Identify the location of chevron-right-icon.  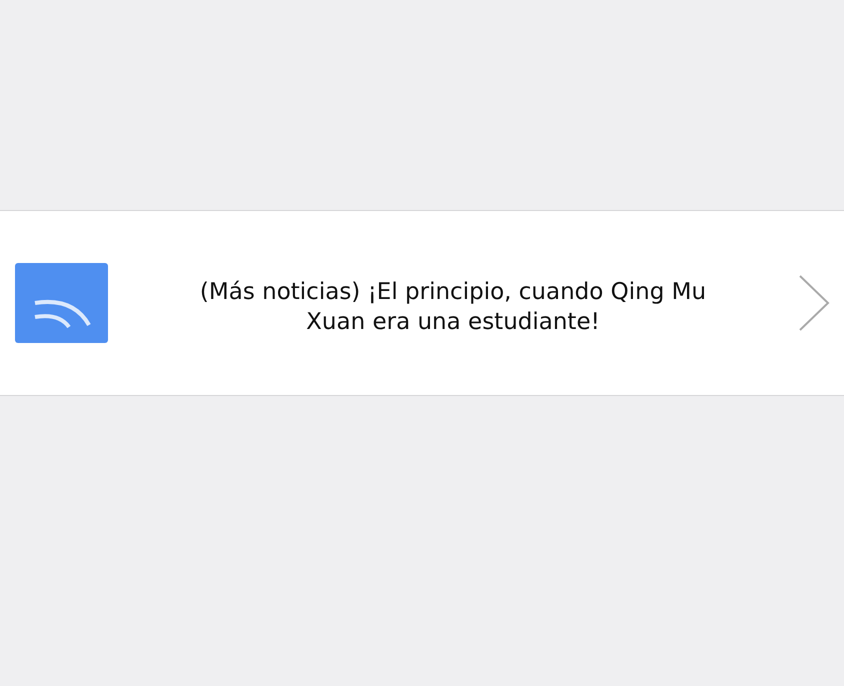
(814, 303).